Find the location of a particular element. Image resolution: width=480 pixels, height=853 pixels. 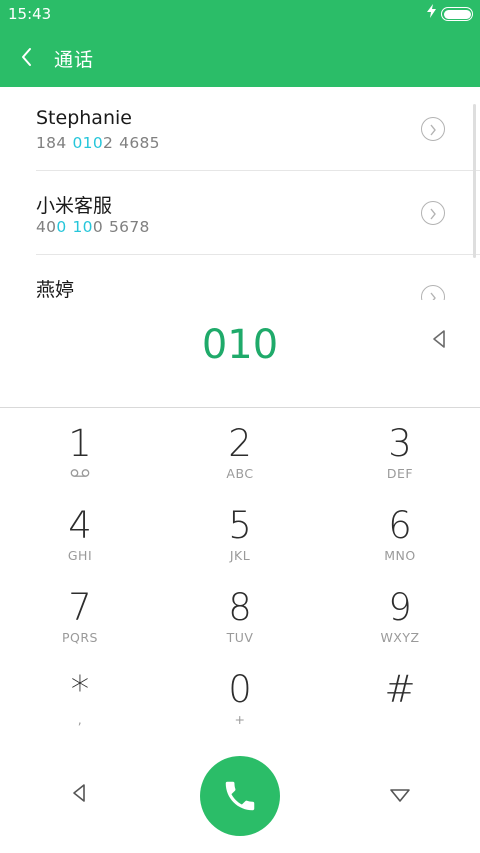

triangle-left-icon is located at coordinates (80, 793).